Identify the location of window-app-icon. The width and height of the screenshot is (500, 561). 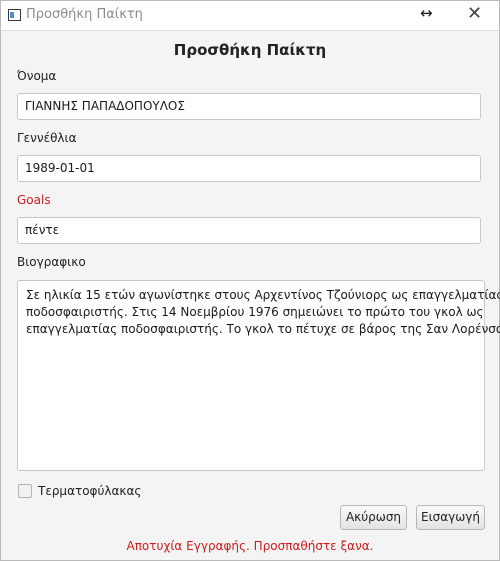
(14, 15).